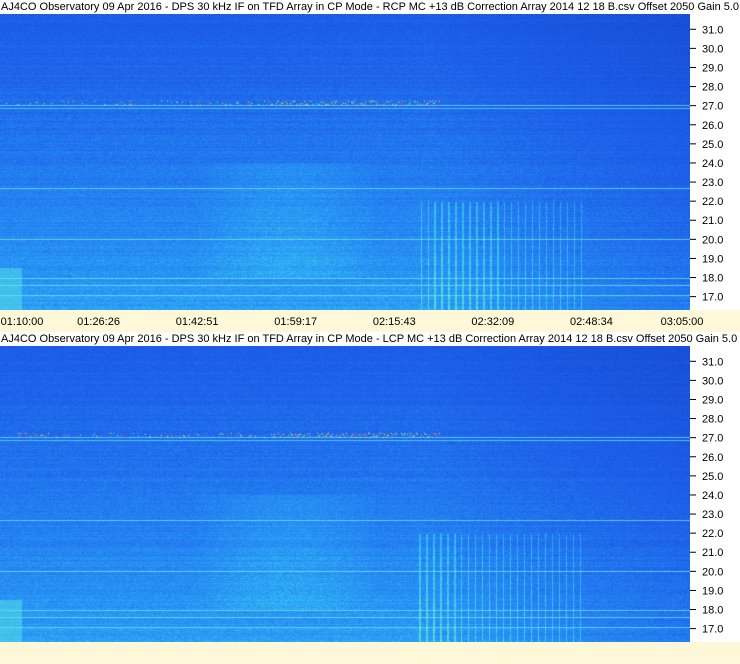  Describe the element at coordinates (493, 322) in the screenshot. I see `time-tick-label: 02:32:09` at that location.